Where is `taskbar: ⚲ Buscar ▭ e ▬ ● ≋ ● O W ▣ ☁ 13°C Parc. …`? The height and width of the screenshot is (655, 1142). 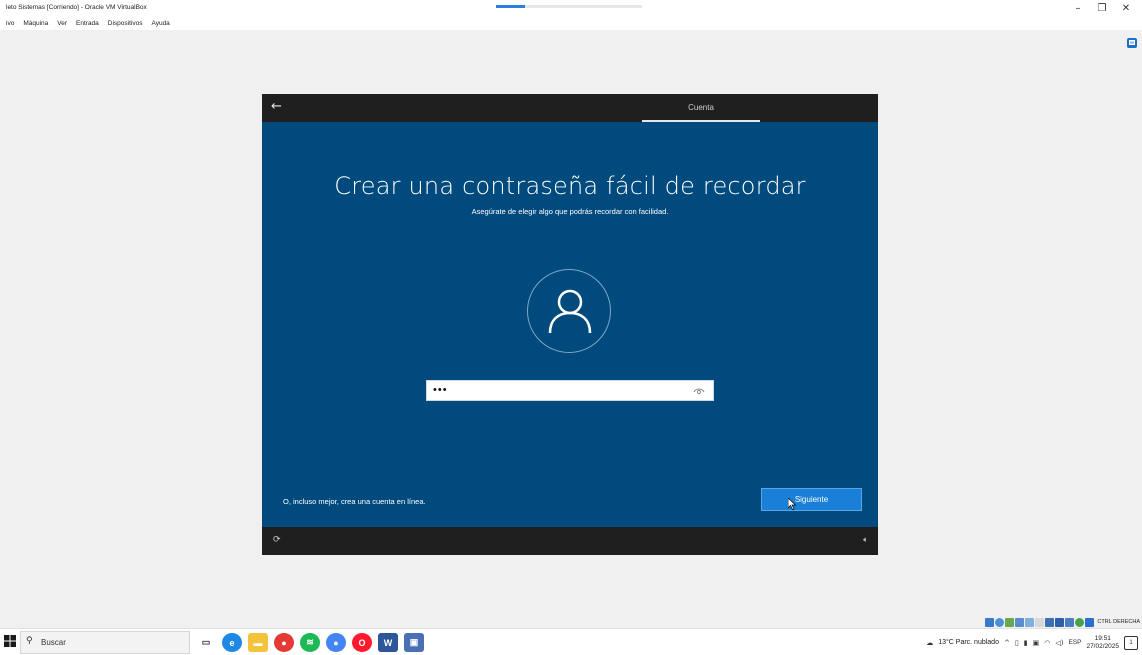 taskbar: ⚲ Buscar ▭ e ▬ ● ≋ ● O W ▣ ☁ 13°C Parc. … is located at coordinates (571, 641).